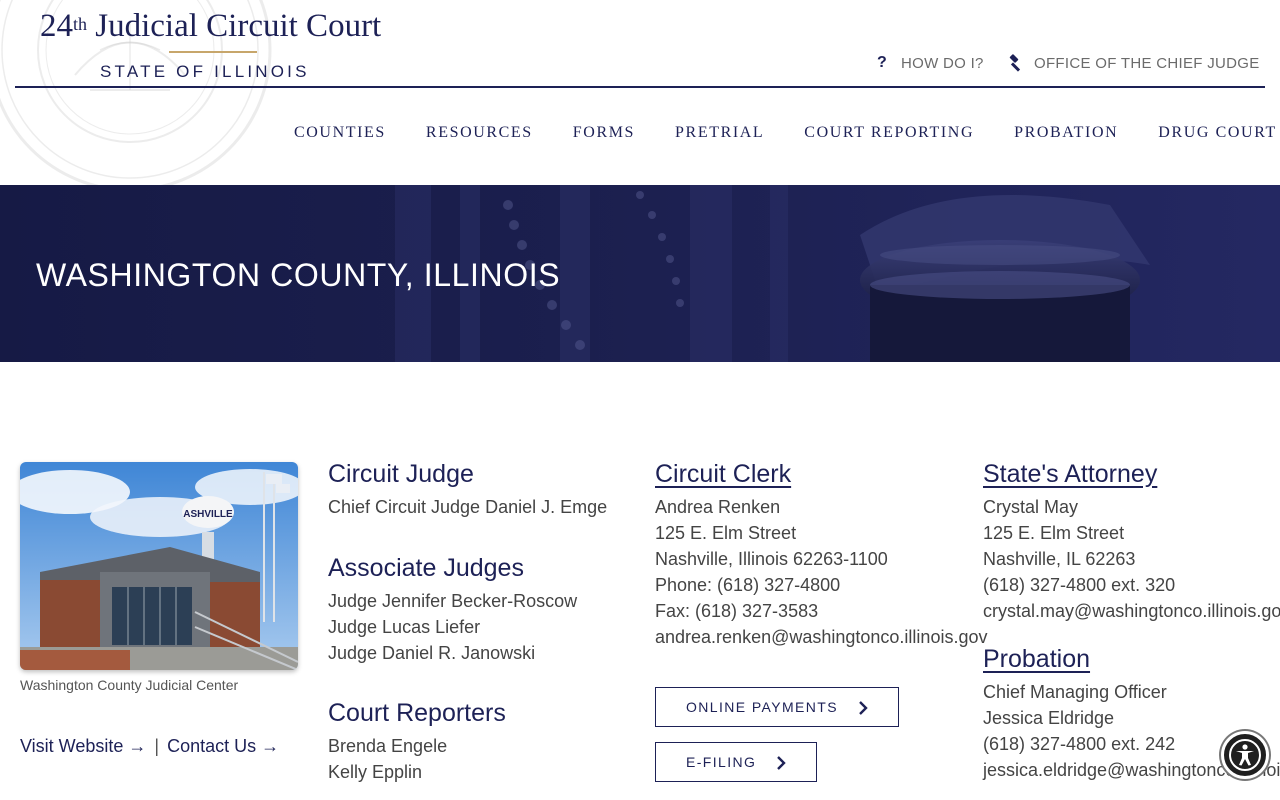 This screenshot has height=800, width=1280. Describe the element at coordinates (737, 611) in the screenshot. I see `clerk-fax: Fax: (618) 327-3583` at that location.